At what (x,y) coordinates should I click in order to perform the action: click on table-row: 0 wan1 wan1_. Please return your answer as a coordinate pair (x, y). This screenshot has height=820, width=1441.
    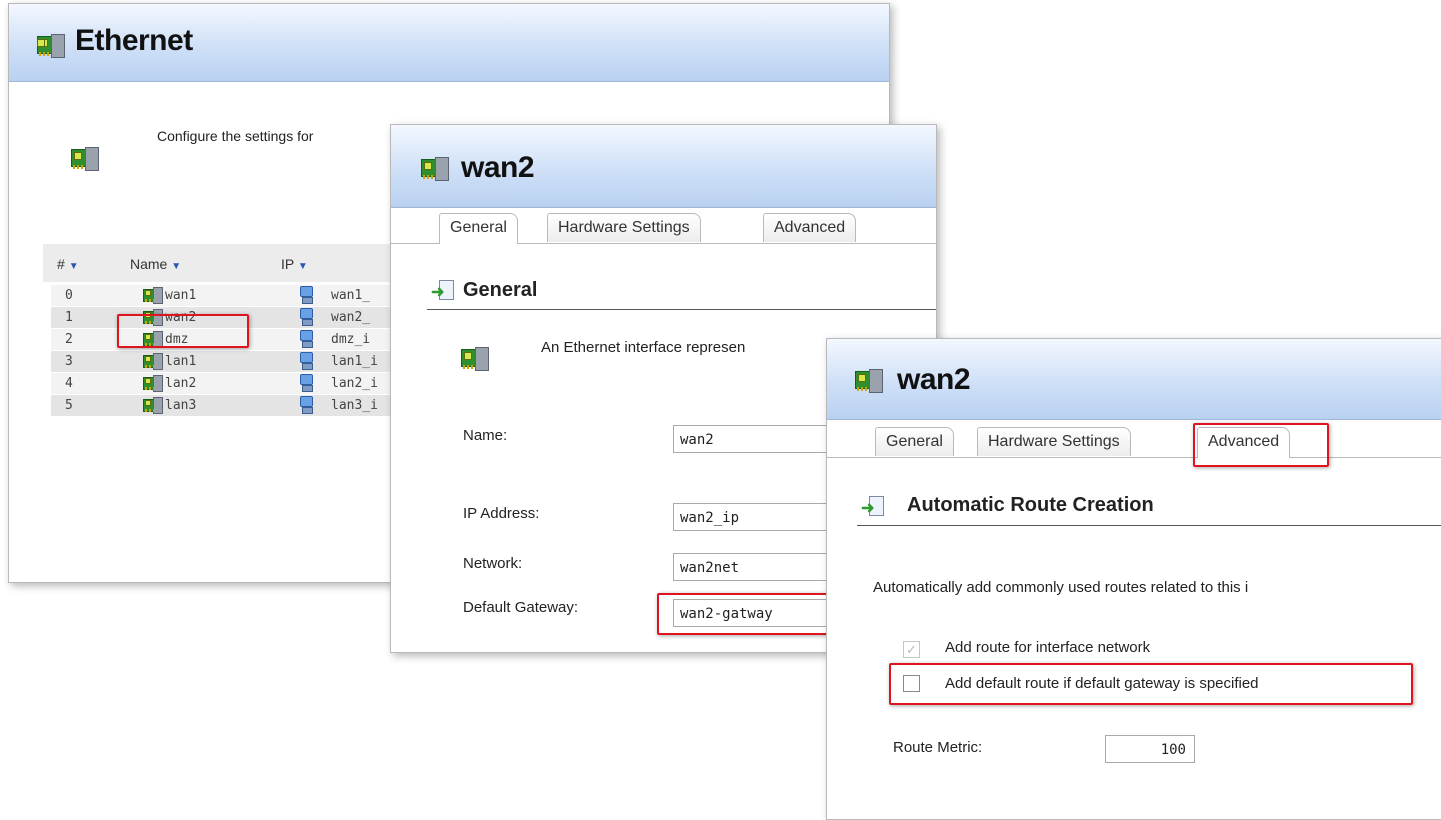
    Looking at the image, I should click on (231, 295).